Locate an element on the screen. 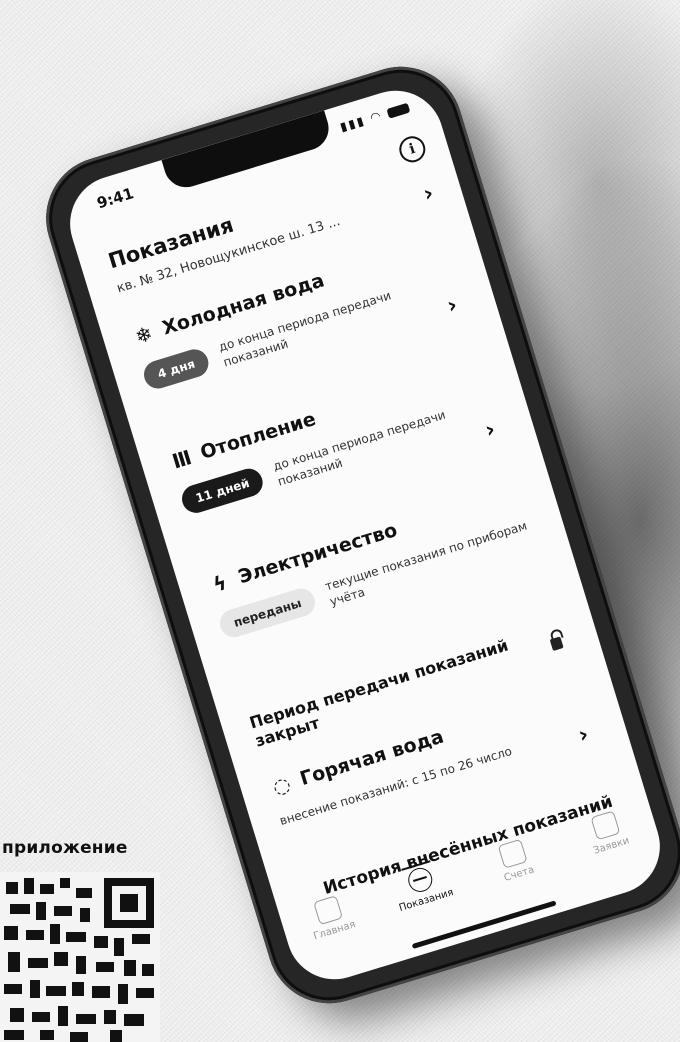 The height and width of the screenshot is (1042, 680). snowflake-icon: ❄ is located at coordinates (144, 334).